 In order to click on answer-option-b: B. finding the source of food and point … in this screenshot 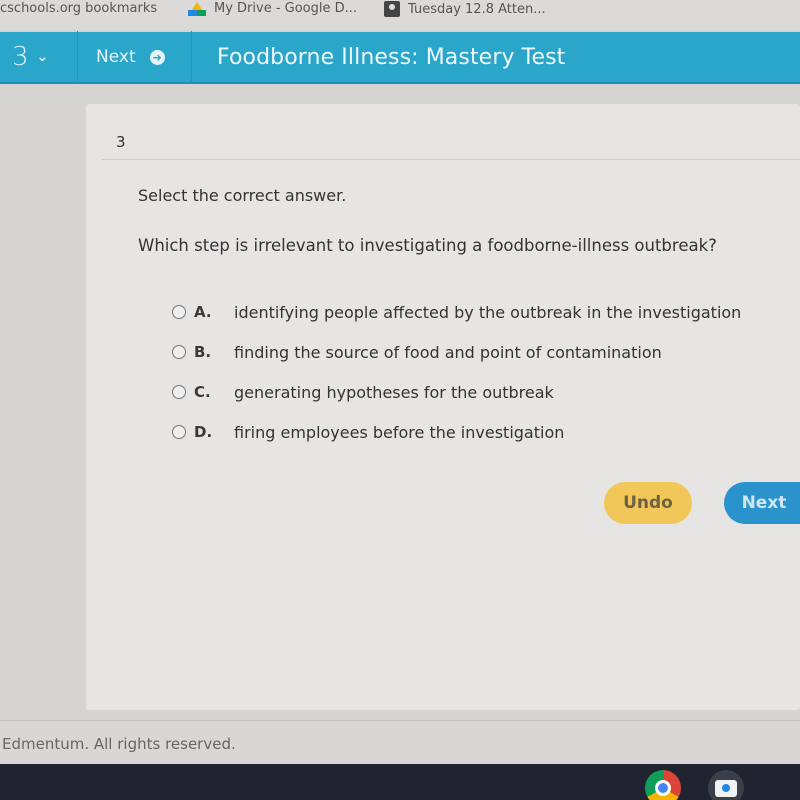, I will do `click(456, 352)`.